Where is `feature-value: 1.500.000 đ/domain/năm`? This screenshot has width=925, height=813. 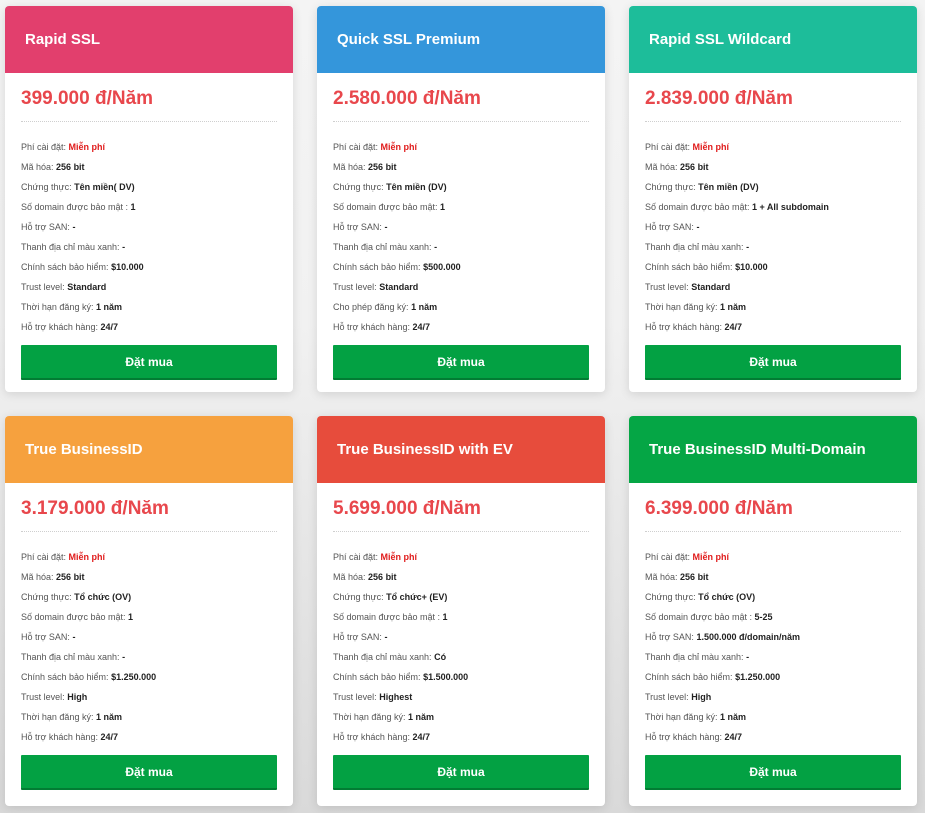 feature-value: 1.500.000 đ/domain/năm is located at coordinates (748, 637).